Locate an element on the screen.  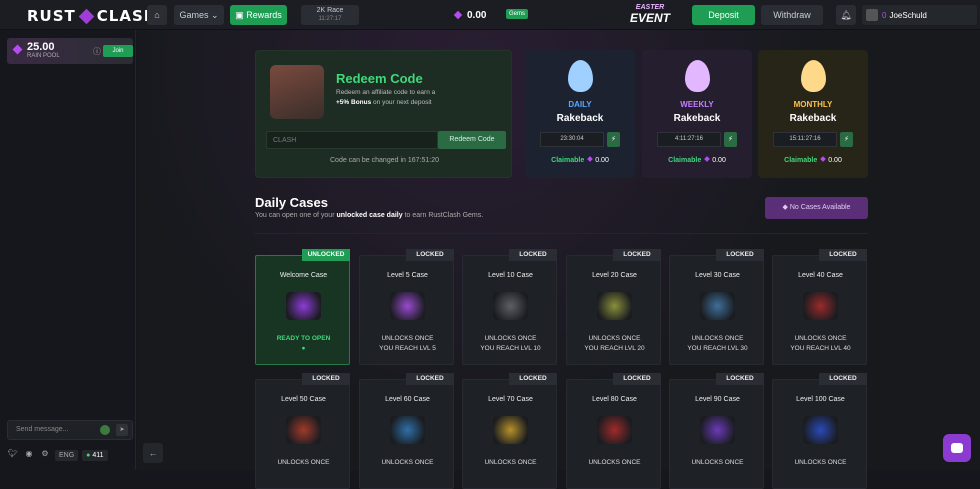
case-card: LOCKED Level 70 Case UNLOCKS ONCE is located at coordinates (510, 431).